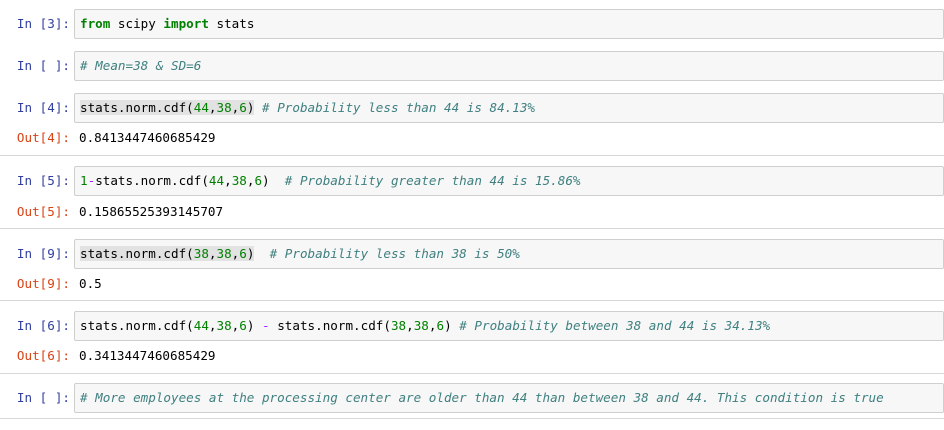  Describe the element at coordinates (43, 137) in the screenshot. I see `output-prompt: Out[4]:` at that location.